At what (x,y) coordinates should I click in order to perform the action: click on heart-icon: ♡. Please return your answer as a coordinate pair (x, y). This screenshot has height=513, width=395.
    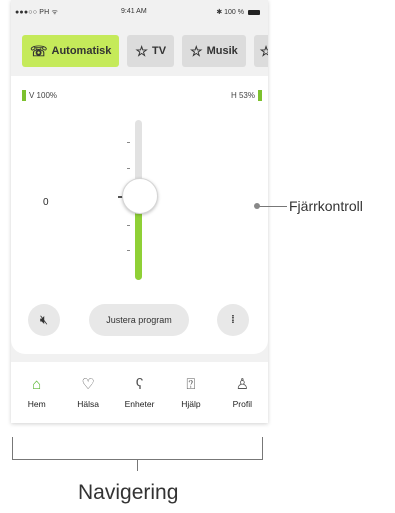
    Looking at the image, I should click on (88, 384).